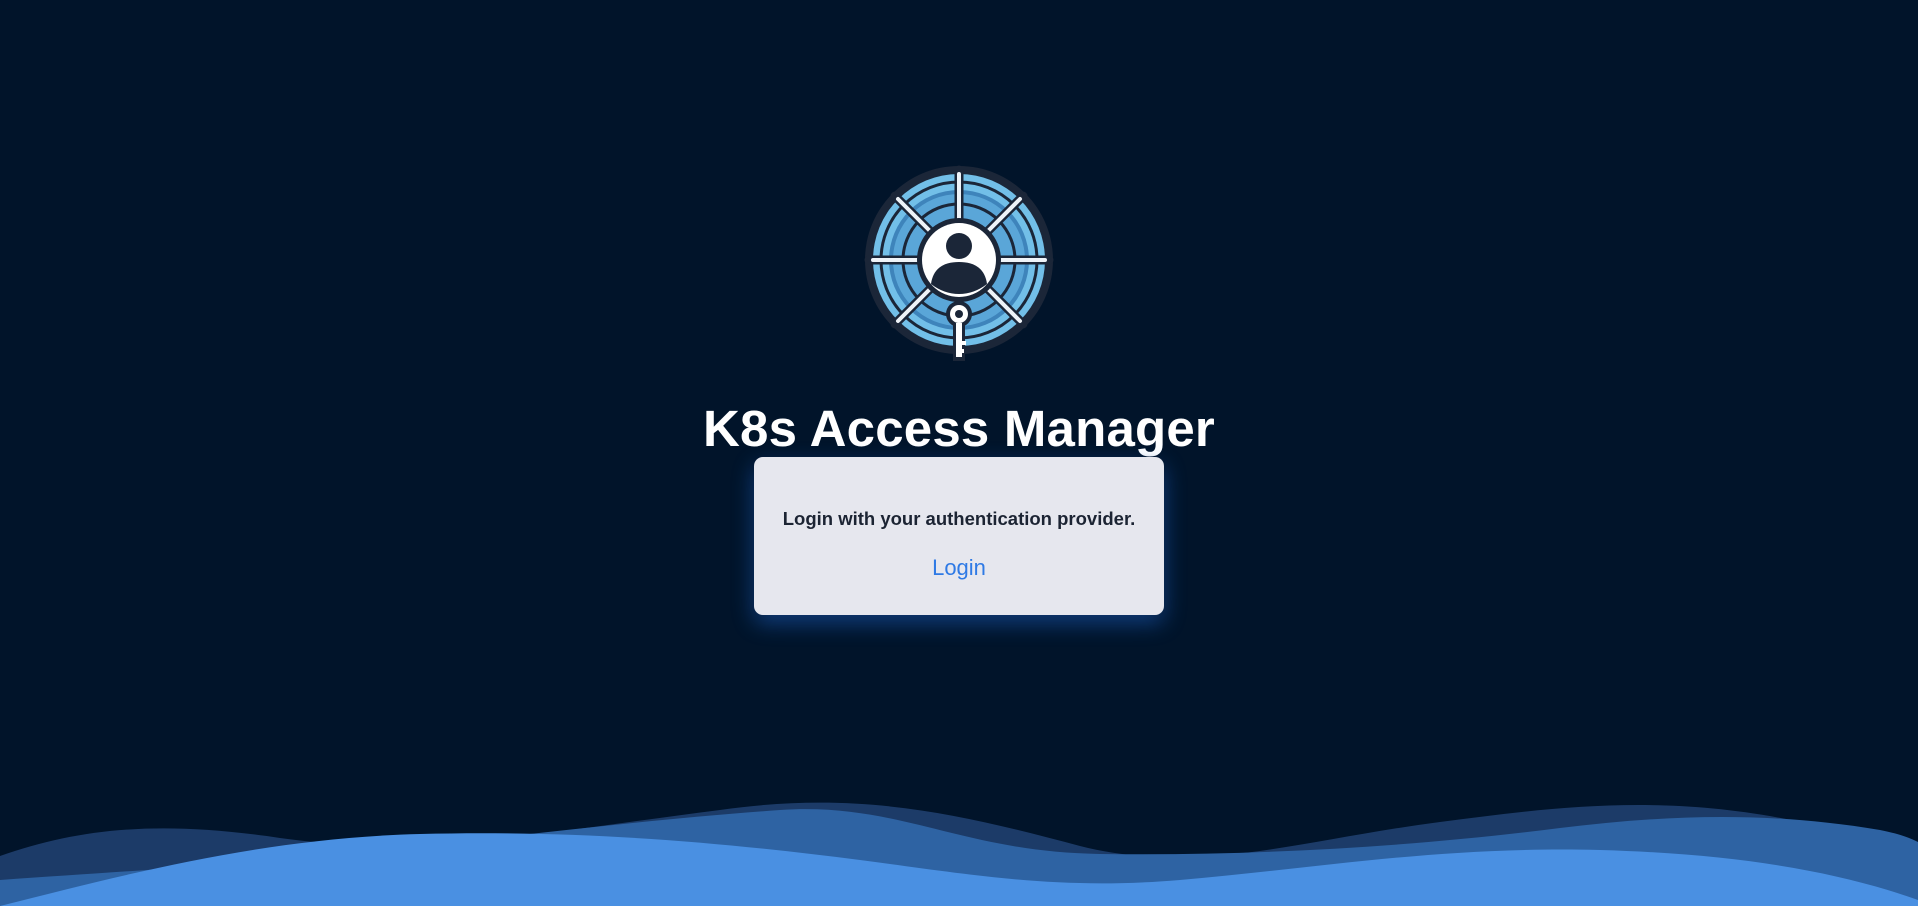 Image resolution: width=1918 pixels, height=906 pixels. What do you see at coordinates (959, 518) in the screenshot?
I see `login-instructions: Login with your authentication provider.` at bounding box center [959, 518].